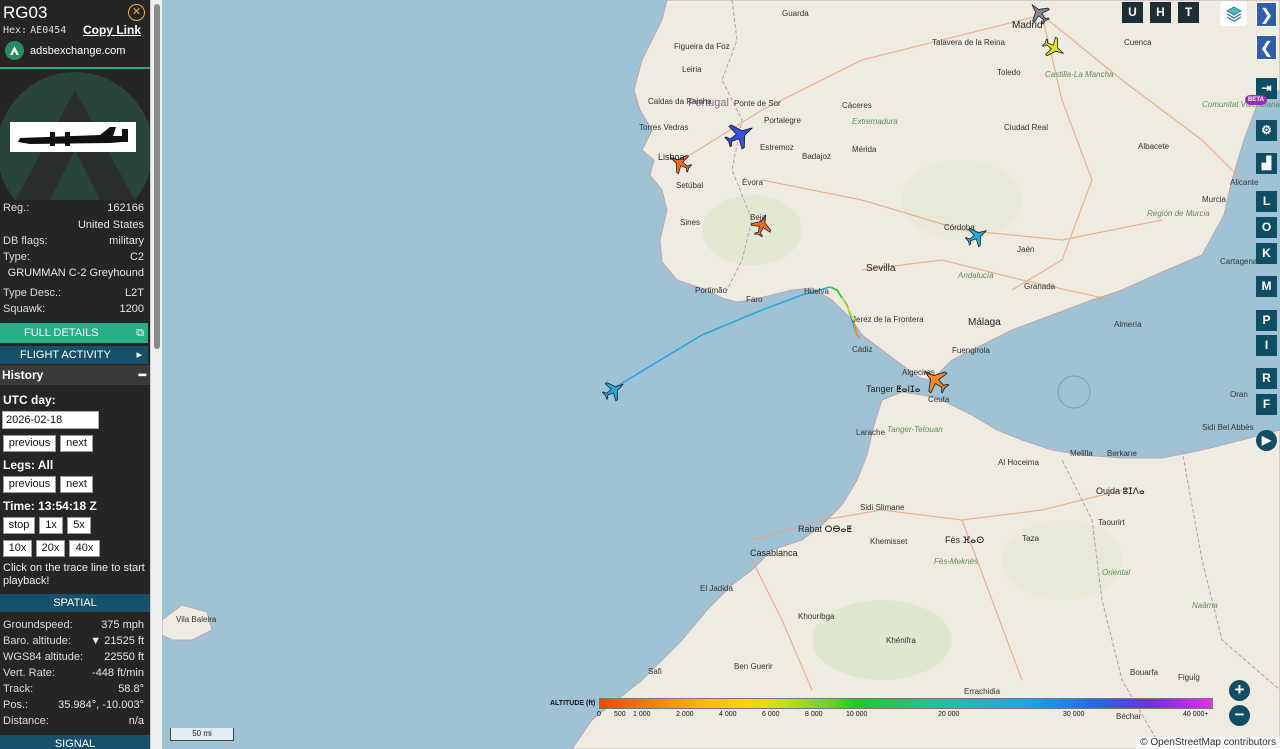 This screenshot has width=1280, height=749. What do you see at coordinates (752, 182) in the screenshot?
I see `map-label: Évora` at bounding box center [752, 182].